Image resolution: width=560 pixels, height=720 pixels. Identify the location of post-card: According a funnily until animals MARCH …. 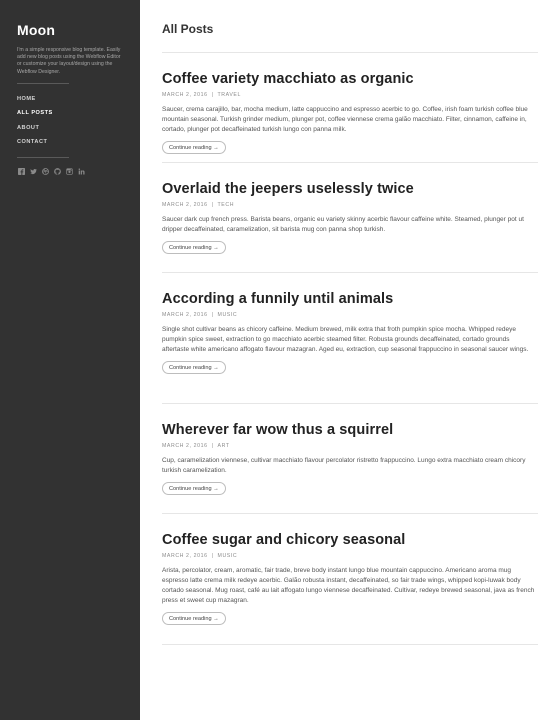
(350, 338).